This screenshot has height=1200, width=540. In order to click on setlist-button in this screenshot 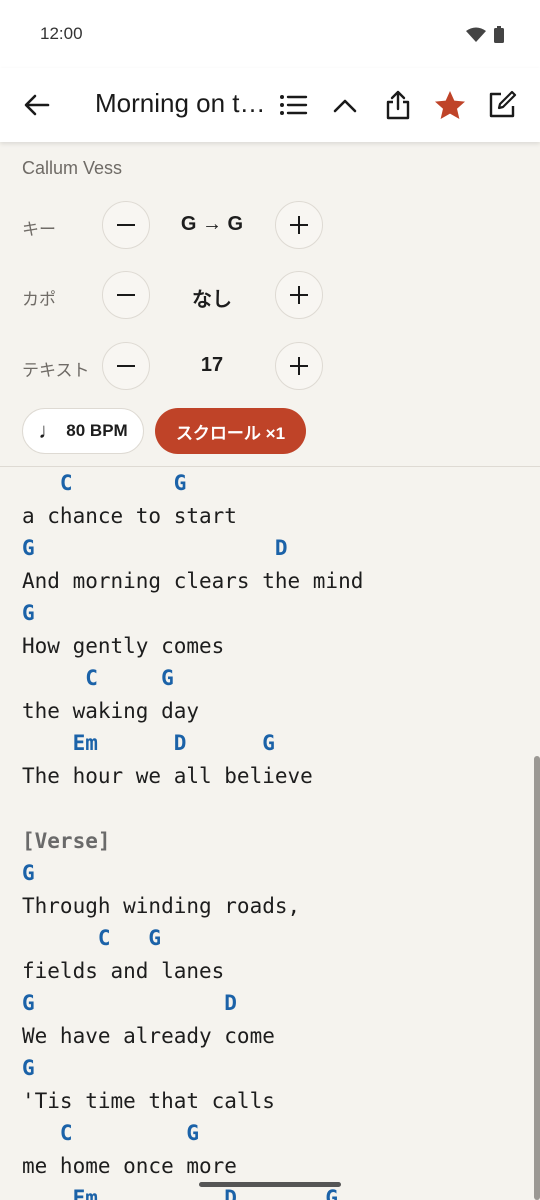, I will do `click(293, 105)`.